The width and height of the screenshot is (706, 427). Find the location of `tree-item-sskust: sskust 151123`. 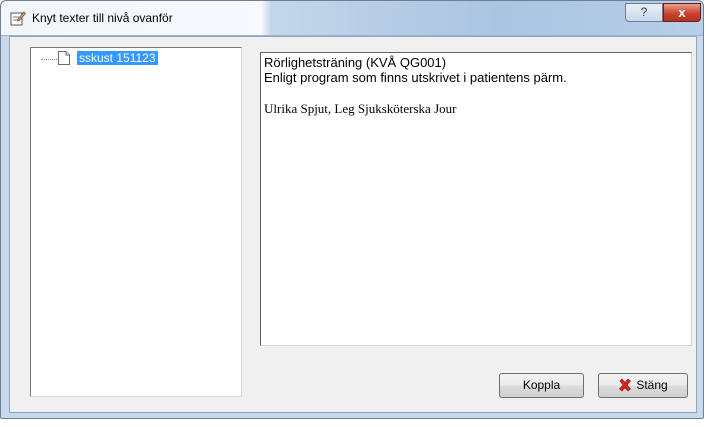

tree-item-sskust: sskust 151123 is located at coordinates (117, 58).